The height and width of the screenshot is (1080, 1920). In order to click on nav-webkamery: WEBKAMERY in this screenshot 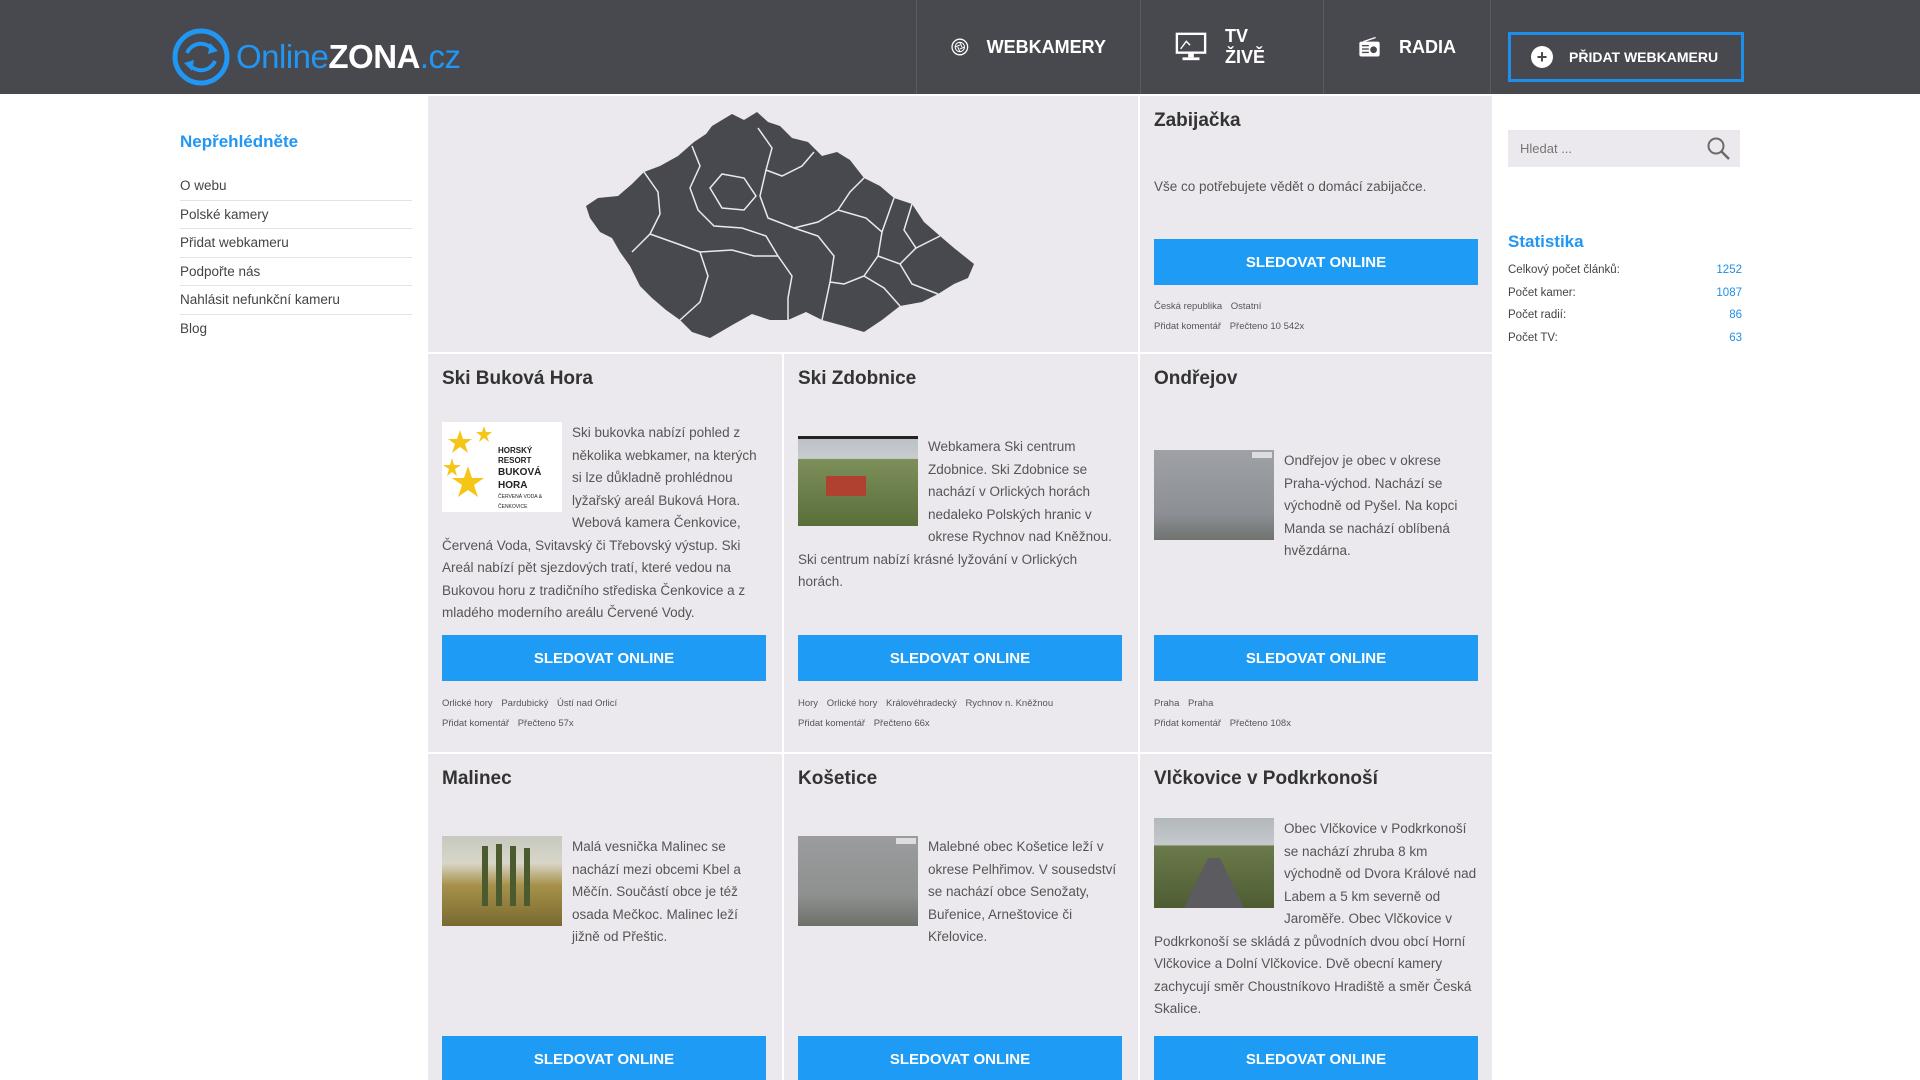, I will do `click(1028, 47)`.